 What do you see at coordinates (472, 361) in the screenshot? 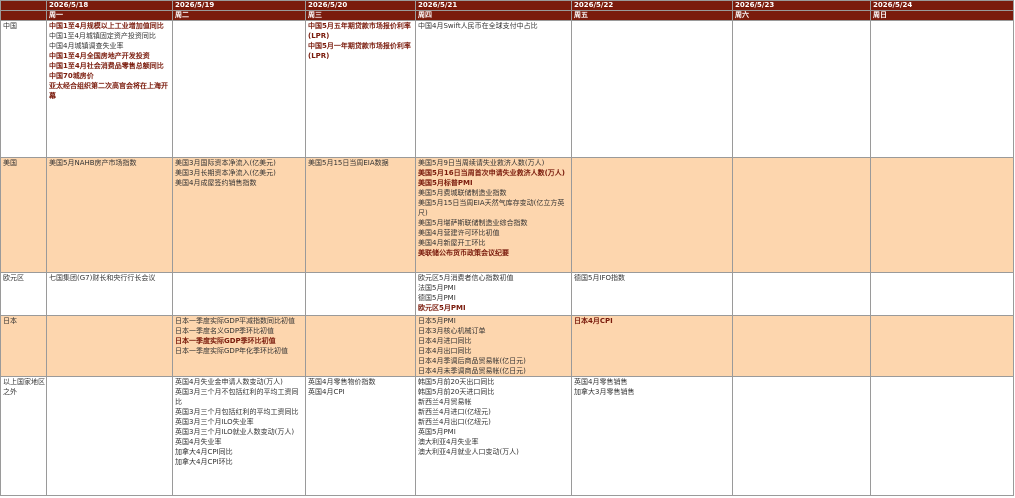
I see `event-item: 日本4月季调后商品贸易帐(亿日元)` at bounding box center [472, 361].